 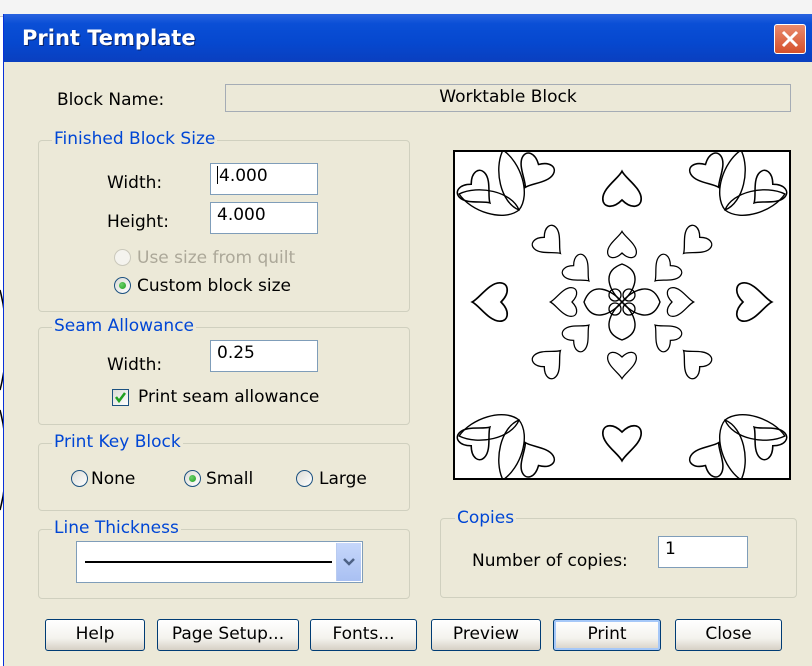 I want to click on print-seam-allowance-label: Print seam allowance, so click(x=228, y=397).